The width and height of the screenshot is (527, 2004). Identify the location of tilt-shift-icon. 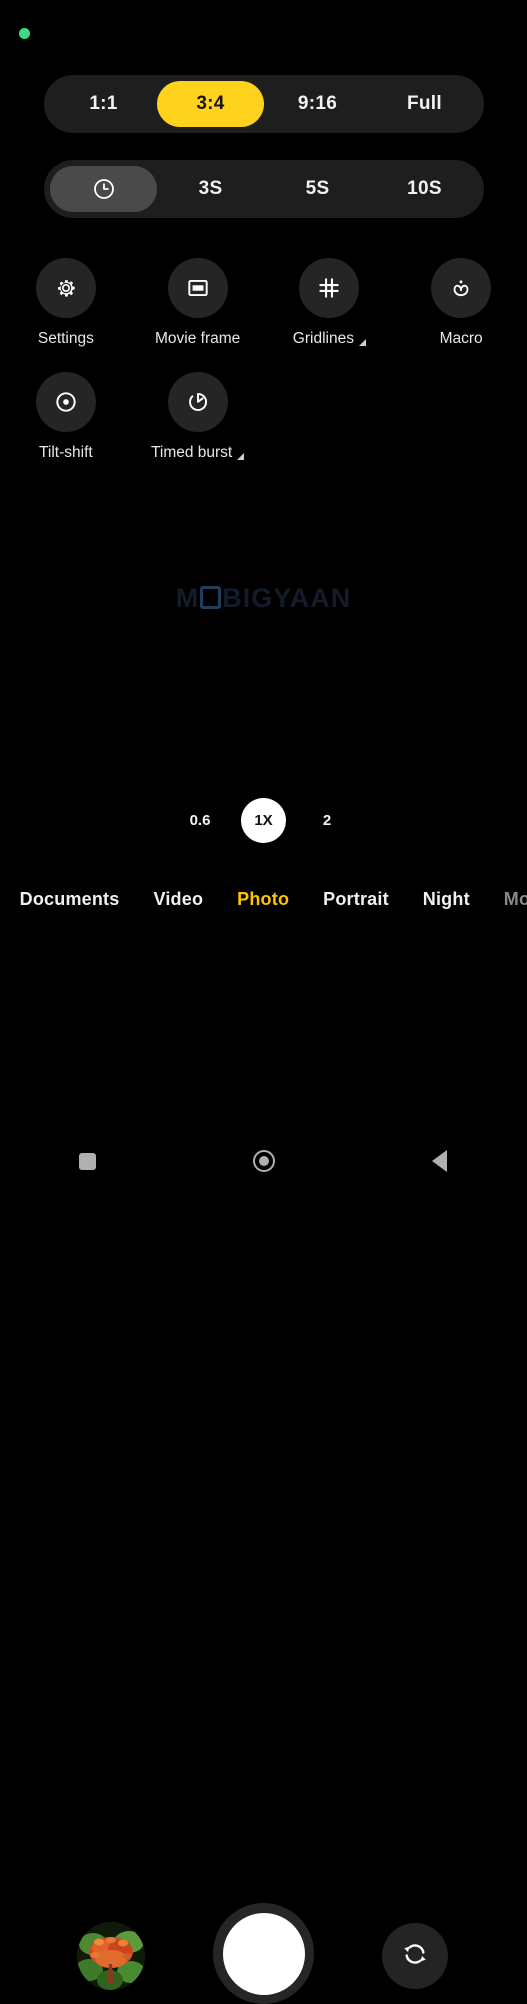
(65, 402).